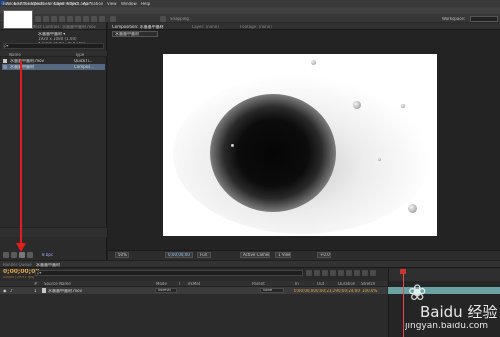 The image size is (500, 337). I want to click on project-item-name: 水墨墨中墨材, so click(22, 67).